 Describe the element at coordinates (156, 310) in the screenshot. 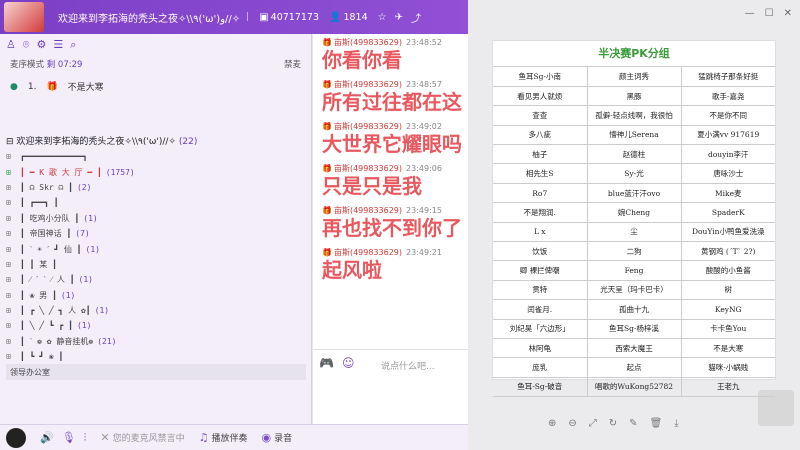

I see `subchannel-row: ⊞ ┃ ┏ ╲ ╱ ┓ 人 ✿┃ (1)` at that location.